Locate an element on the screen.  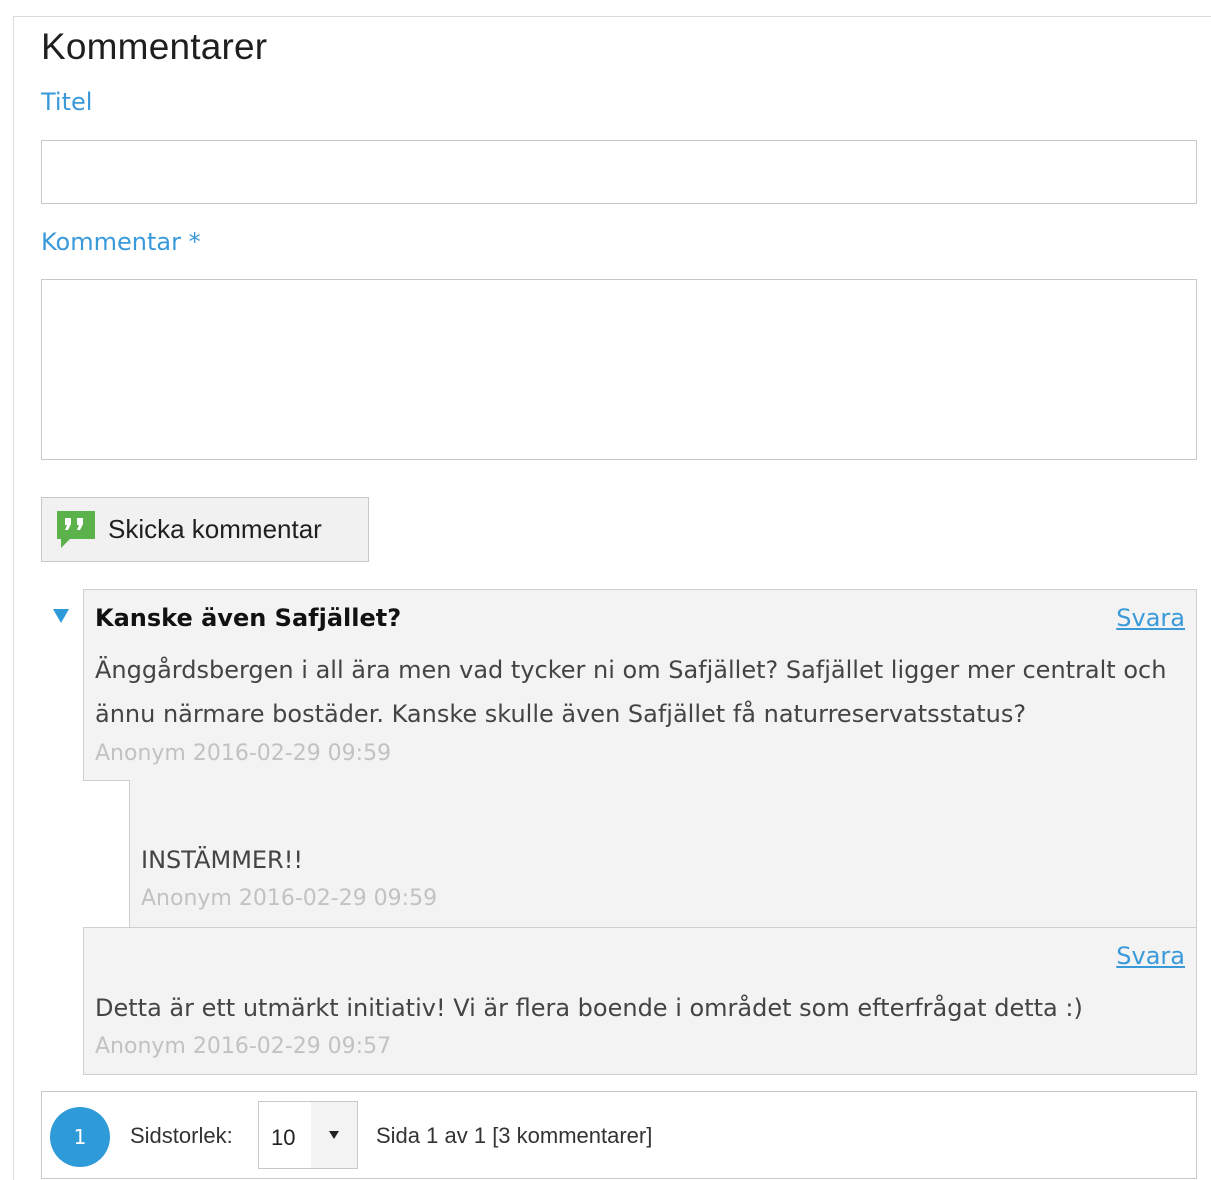
collapse-thread-toggle is located at coordinates (61, 618).